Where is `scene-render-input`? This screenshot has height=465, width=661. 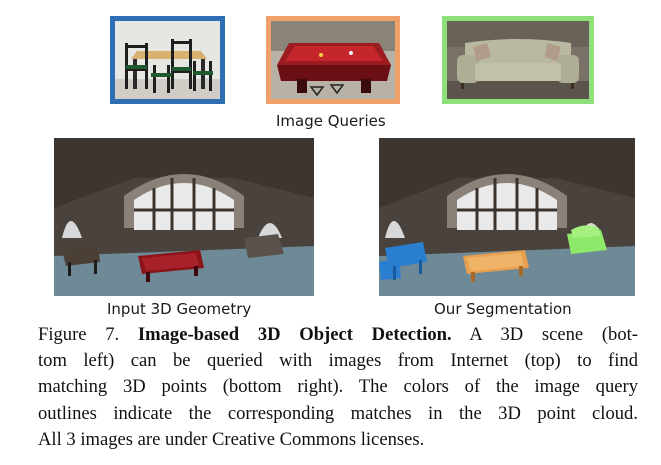 scene-render-input is located at coordinates (184, 217).